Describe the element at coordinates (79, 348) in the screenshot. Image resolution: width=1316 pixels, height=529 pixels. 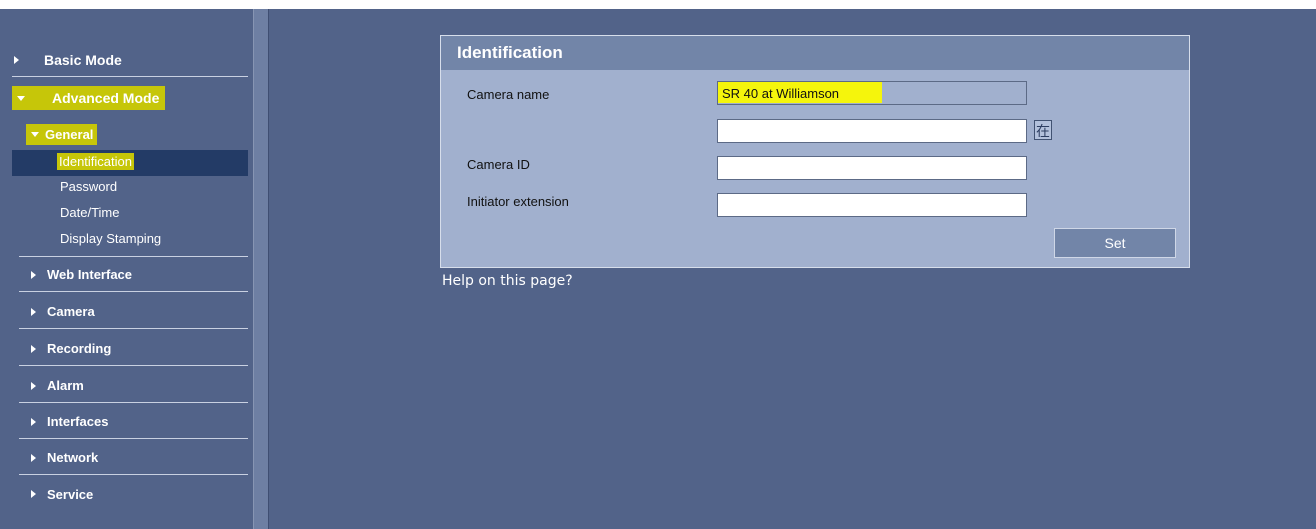
I see `nav-recording-label: Recording` at that location.